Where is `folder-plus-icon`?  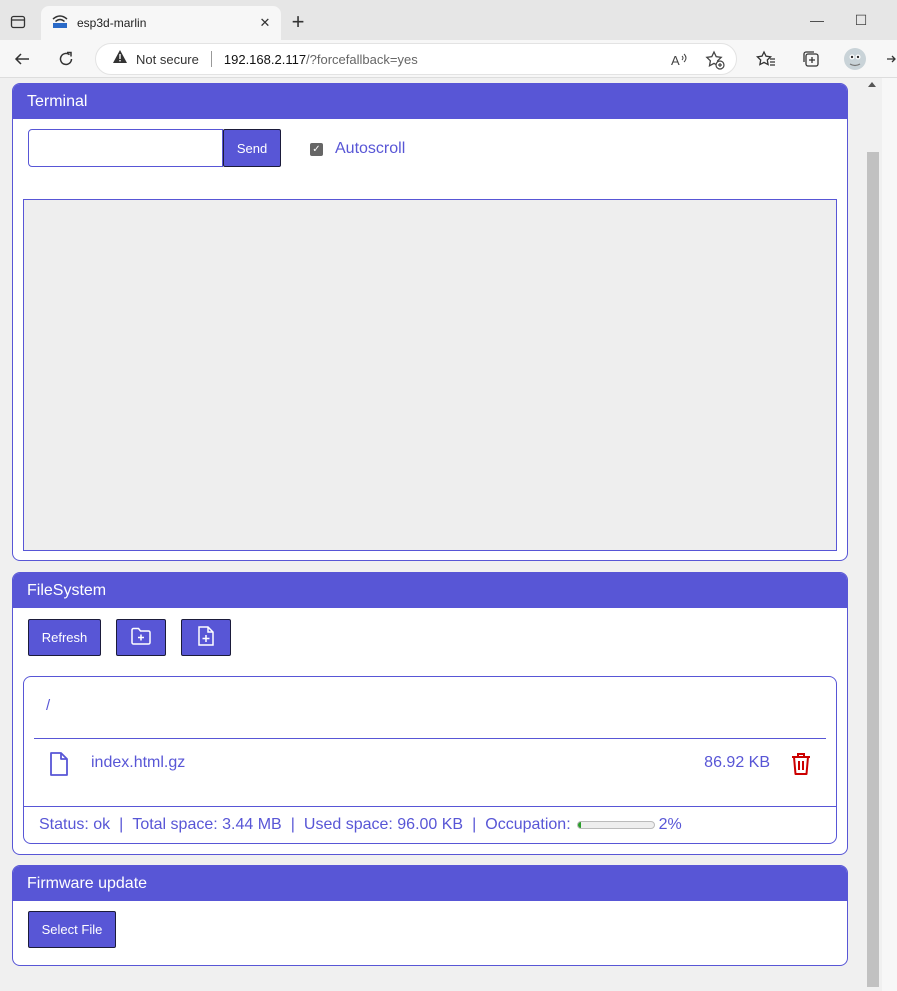 folder-plus-icon is located at coordinates (141, 637).